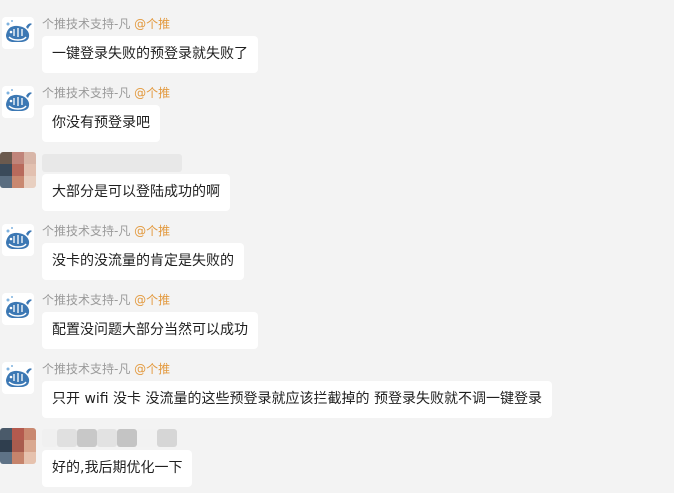 This screenshot has width=674, height=493. Describe the element at coordinates (136, 192) in the screenshot. I see `message-bubble: 大部分是可以登陆成功的啊` at that location.